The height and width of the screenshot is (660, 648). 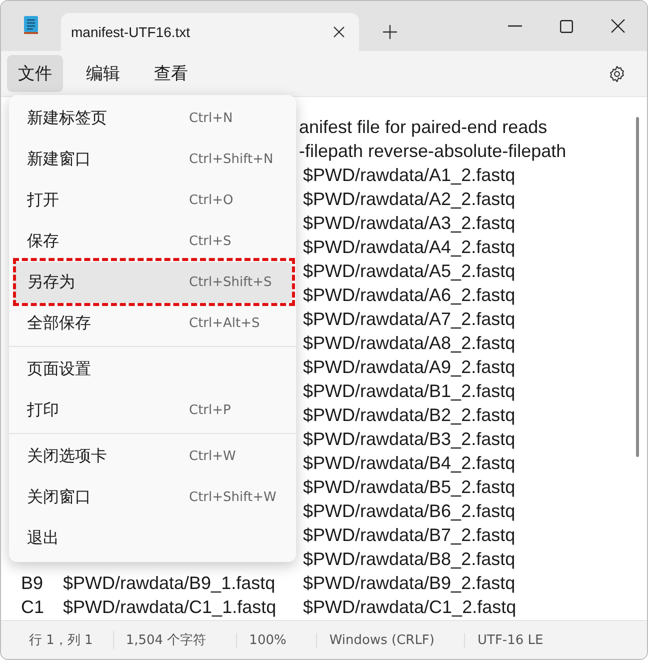 I want to click on menu-entry: 关闭选项卡 Ctrl+W, so click(x=152, y=456).